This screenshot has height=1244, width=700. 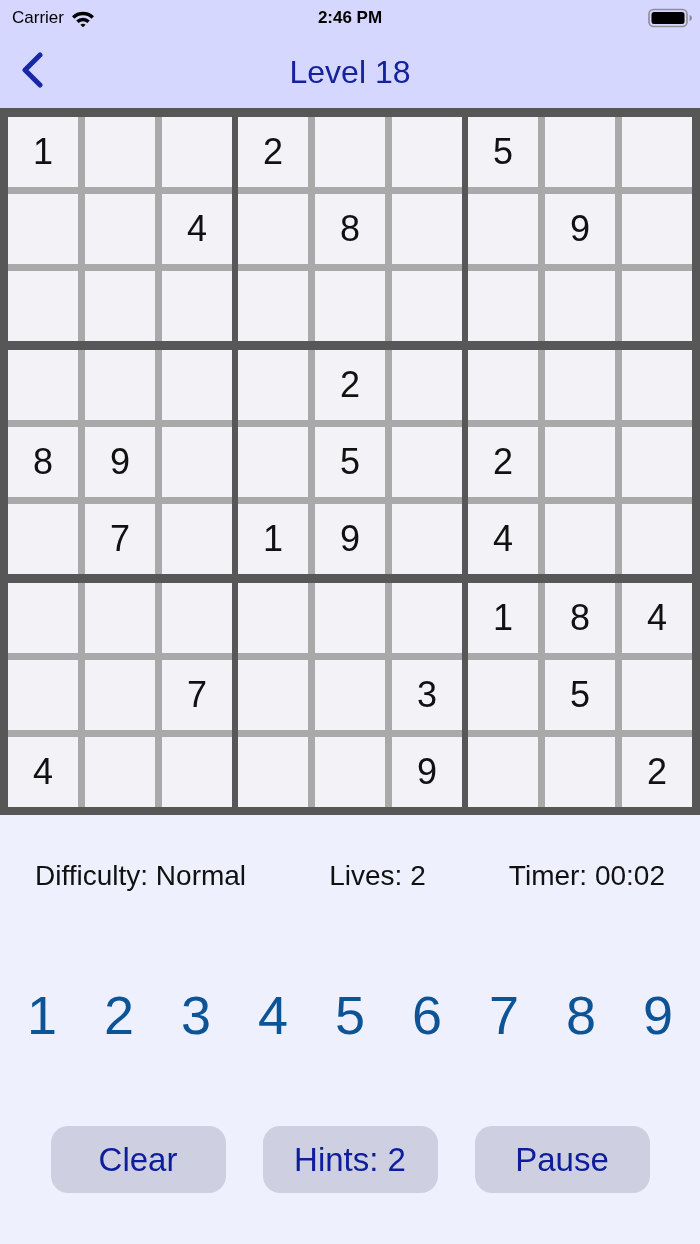 I want to click on number-key: 1, so click(x=41, y=1015).